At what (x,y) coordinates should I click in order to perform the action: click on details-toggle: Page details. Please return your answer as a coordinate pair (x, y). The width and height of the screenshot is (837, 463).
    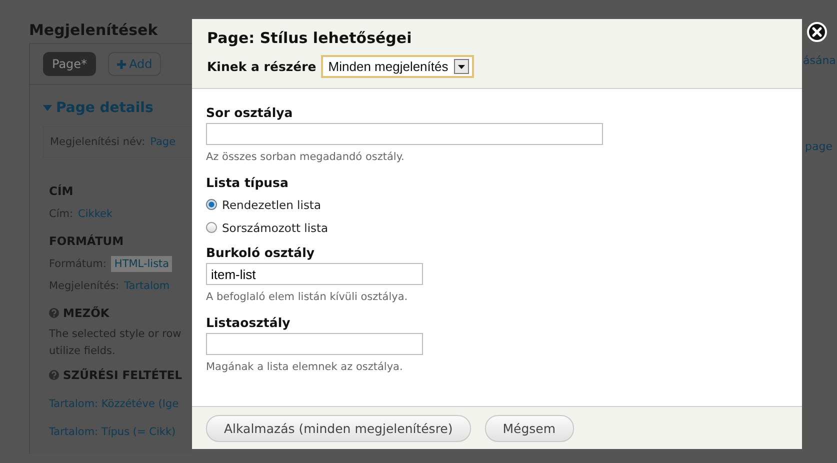
    Looking at the image, I should click on (111, 101).